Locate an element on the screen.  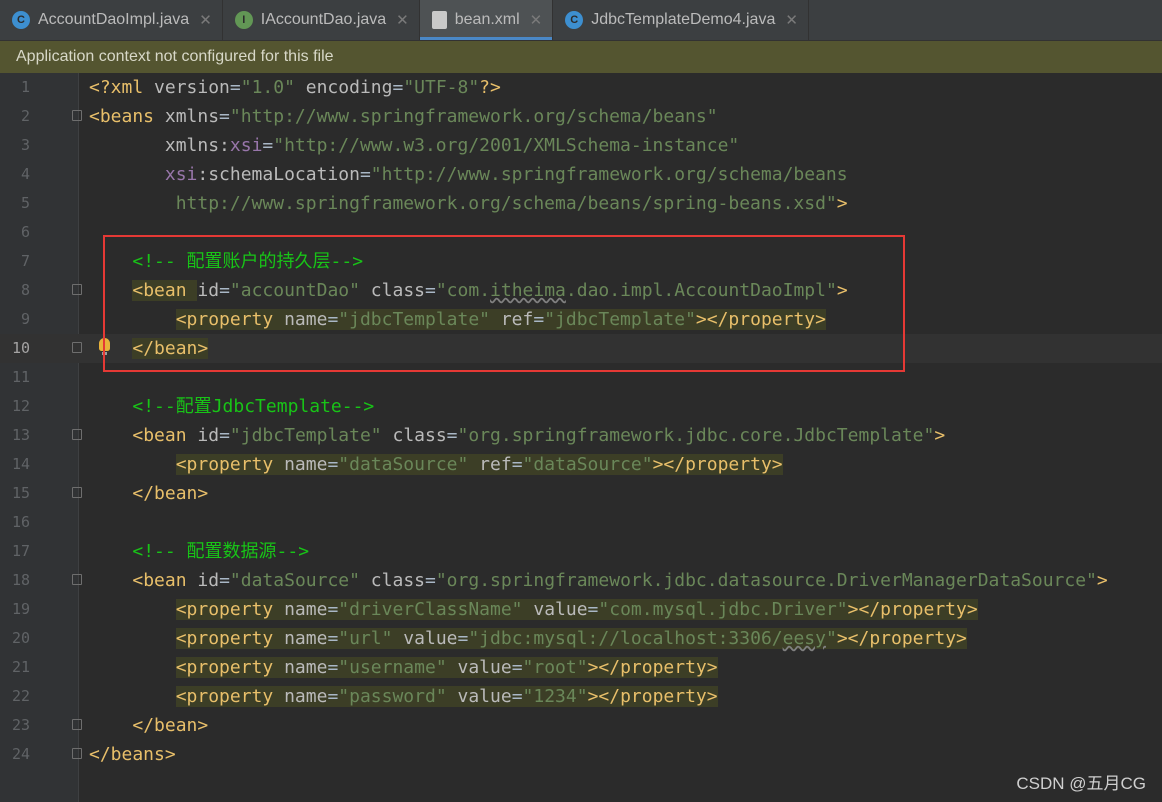
attr-name: ref is located at coordinates (490, 464).